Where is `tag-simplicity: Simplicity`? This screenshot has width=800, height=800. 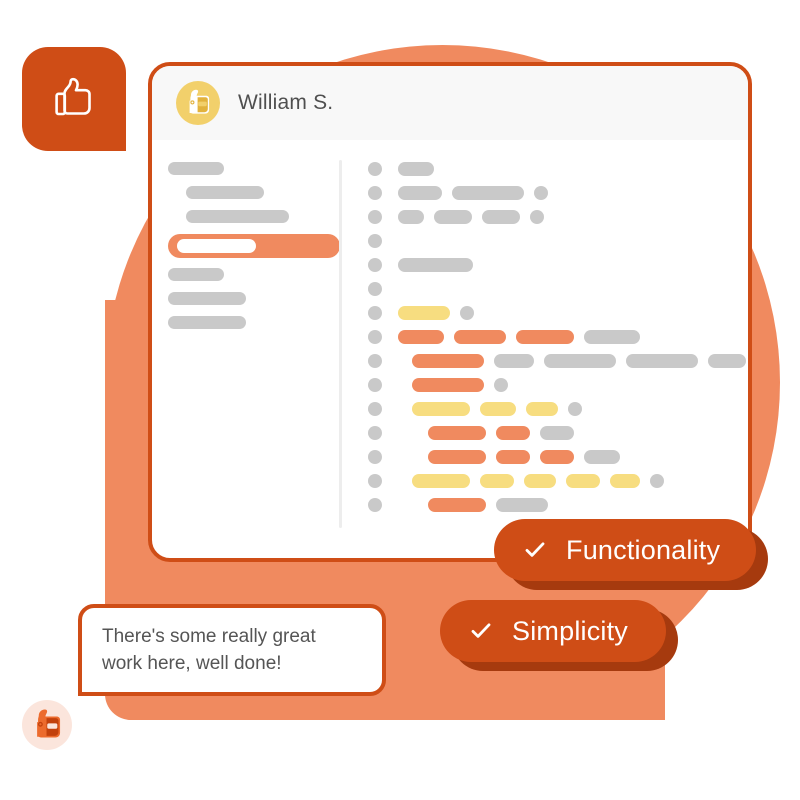
tag-simplicity: Simplicity is located at coordinates (553, 631).